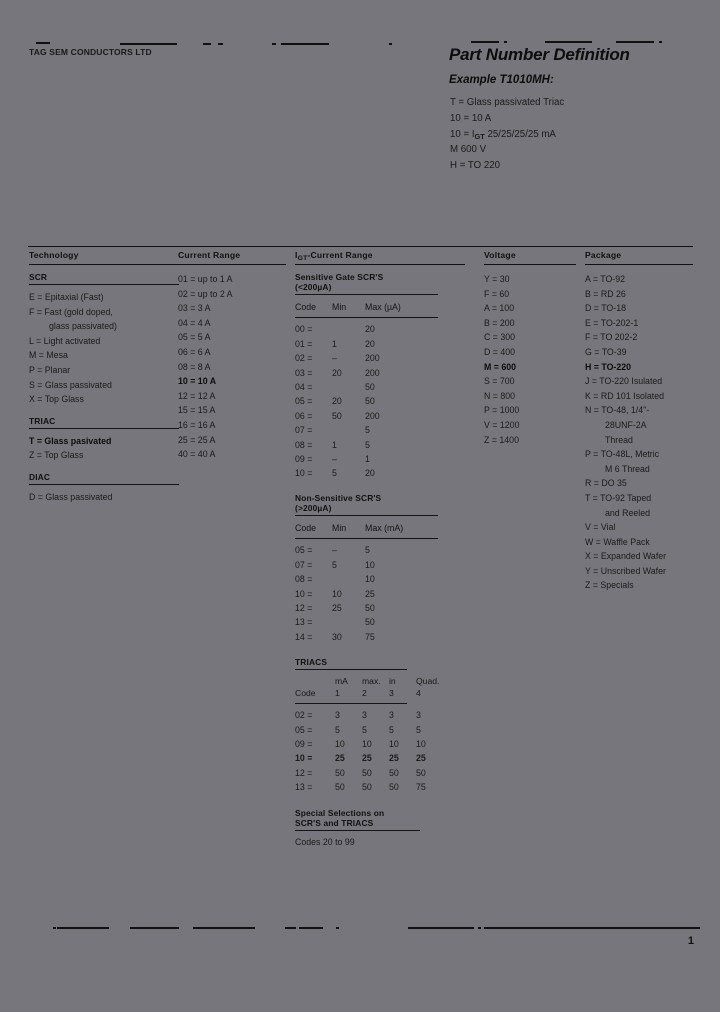 The width and height of the screenshot is (720, 1012). I want to click on current-range-item: 01 = up to 1 A, so click(205, 279).